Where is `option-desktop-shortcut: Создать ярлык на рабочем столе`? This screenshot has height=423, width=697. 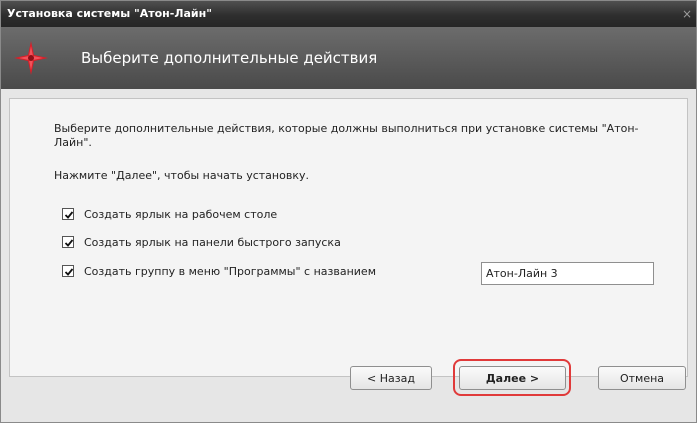 option-desktop-shortcut: Создать ярлык на рабочем столе is located at coordinates (169, 214).